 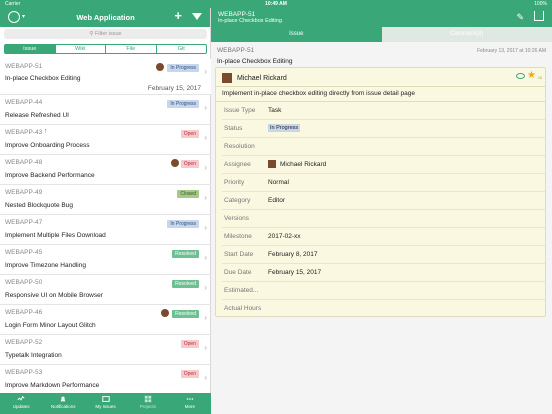 I want to click on segment-issue: Issue, so click(x=30, y=49).